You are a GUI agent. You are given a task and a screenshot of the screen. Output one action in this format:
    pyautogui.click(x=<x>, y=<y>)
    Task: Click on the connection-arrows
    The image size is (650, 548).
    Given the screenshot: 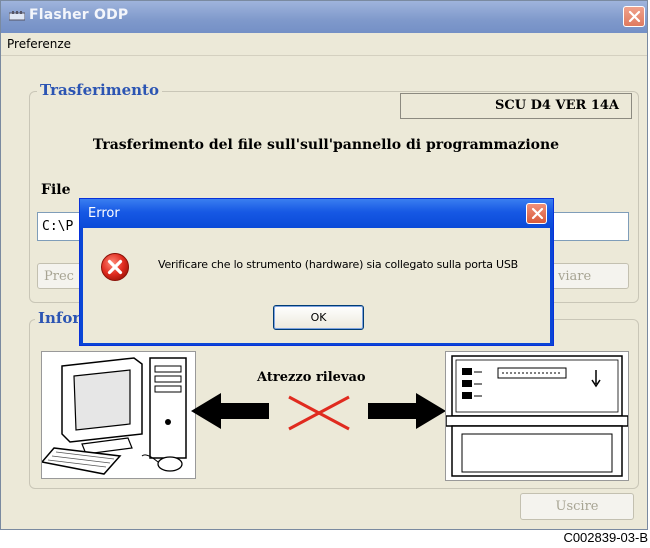 What is the action you would take?
    pyautogui.click(x=318, y=412)
    